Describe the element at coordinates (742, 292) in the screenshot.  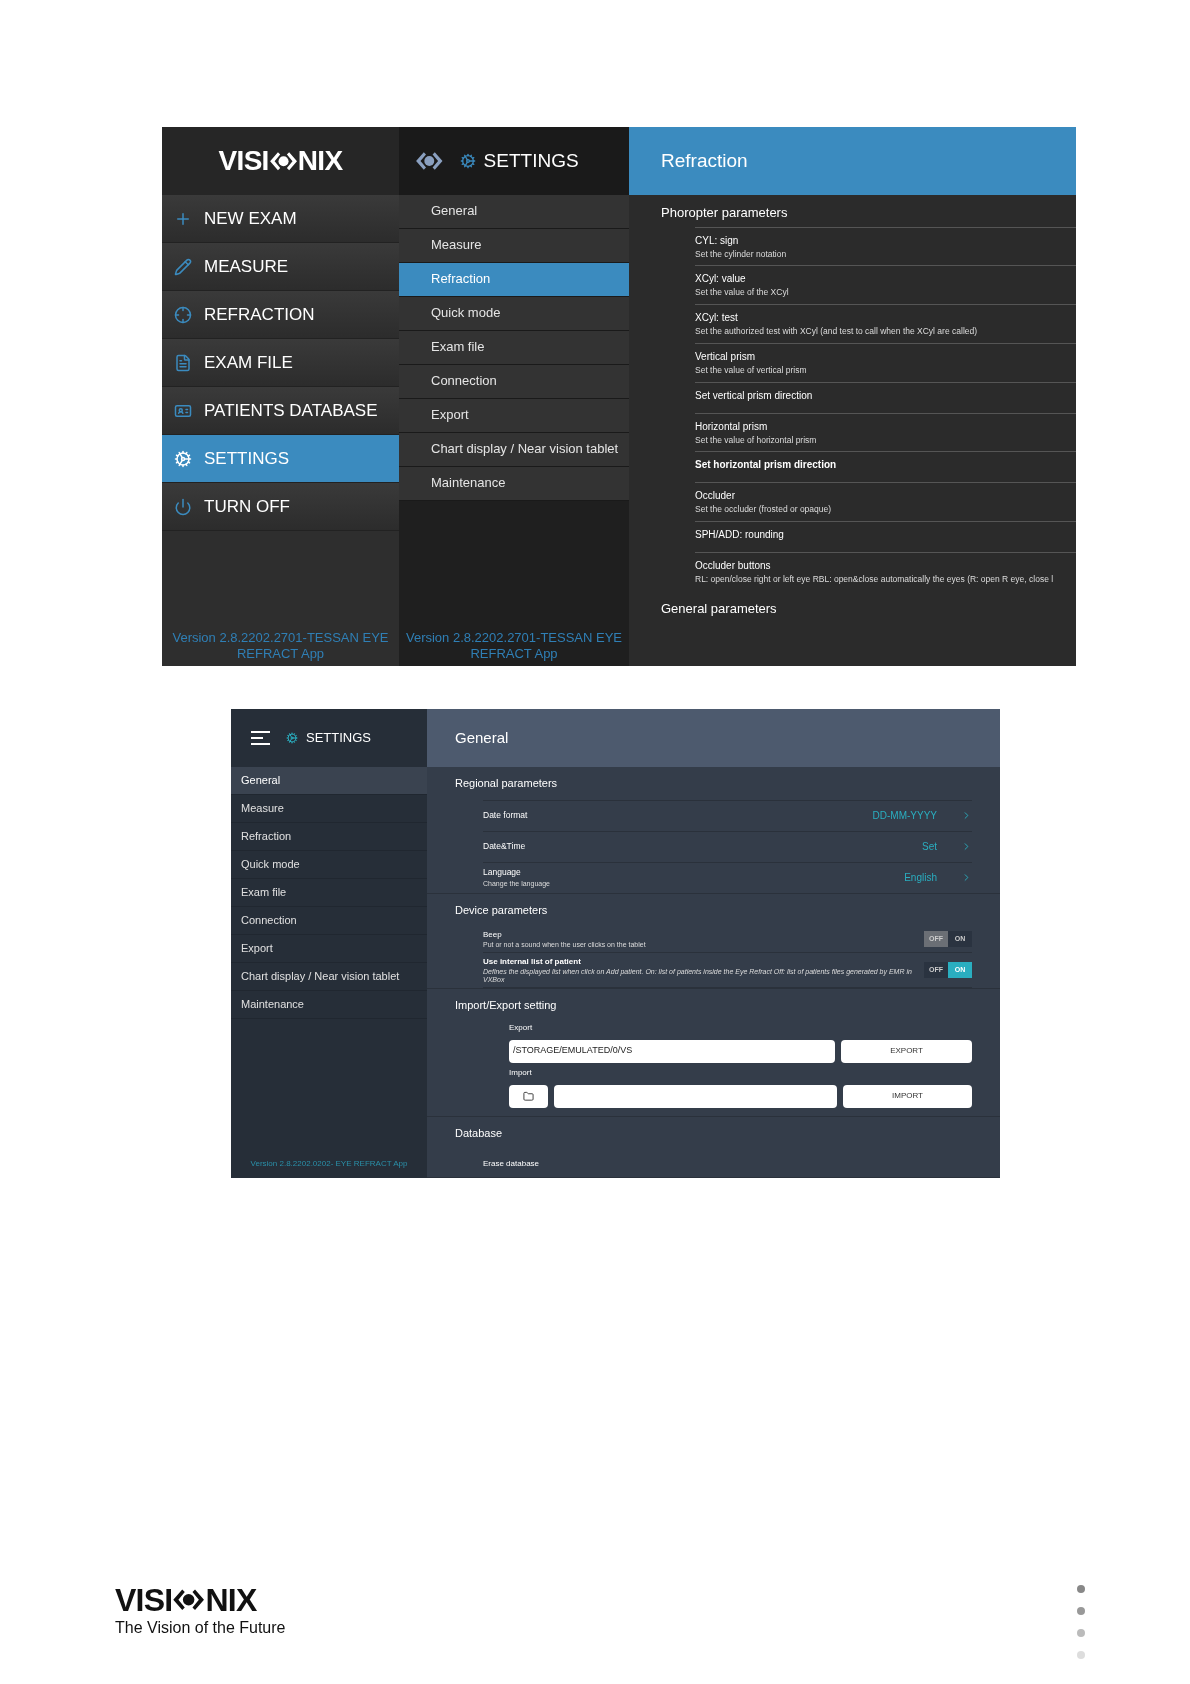
I see `setting-description: Set the value of the XCyl` at that location.